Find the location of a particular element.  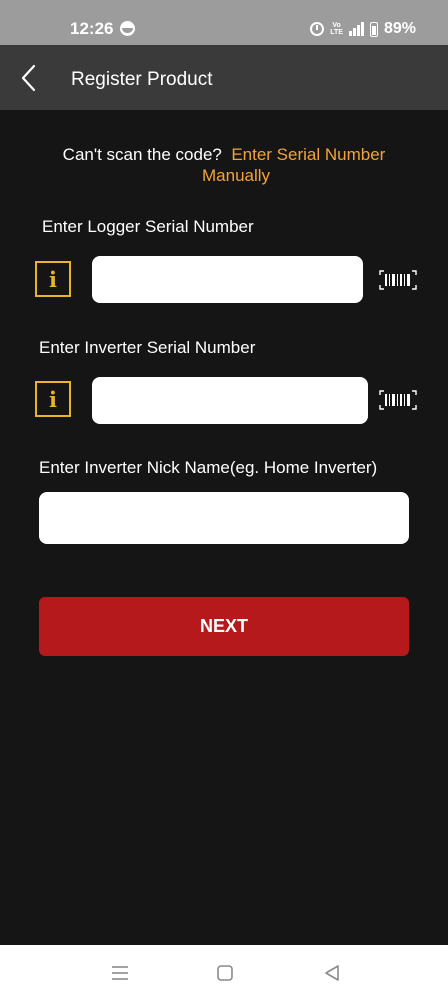

alarm-icon is located at coordinates (317, 29).